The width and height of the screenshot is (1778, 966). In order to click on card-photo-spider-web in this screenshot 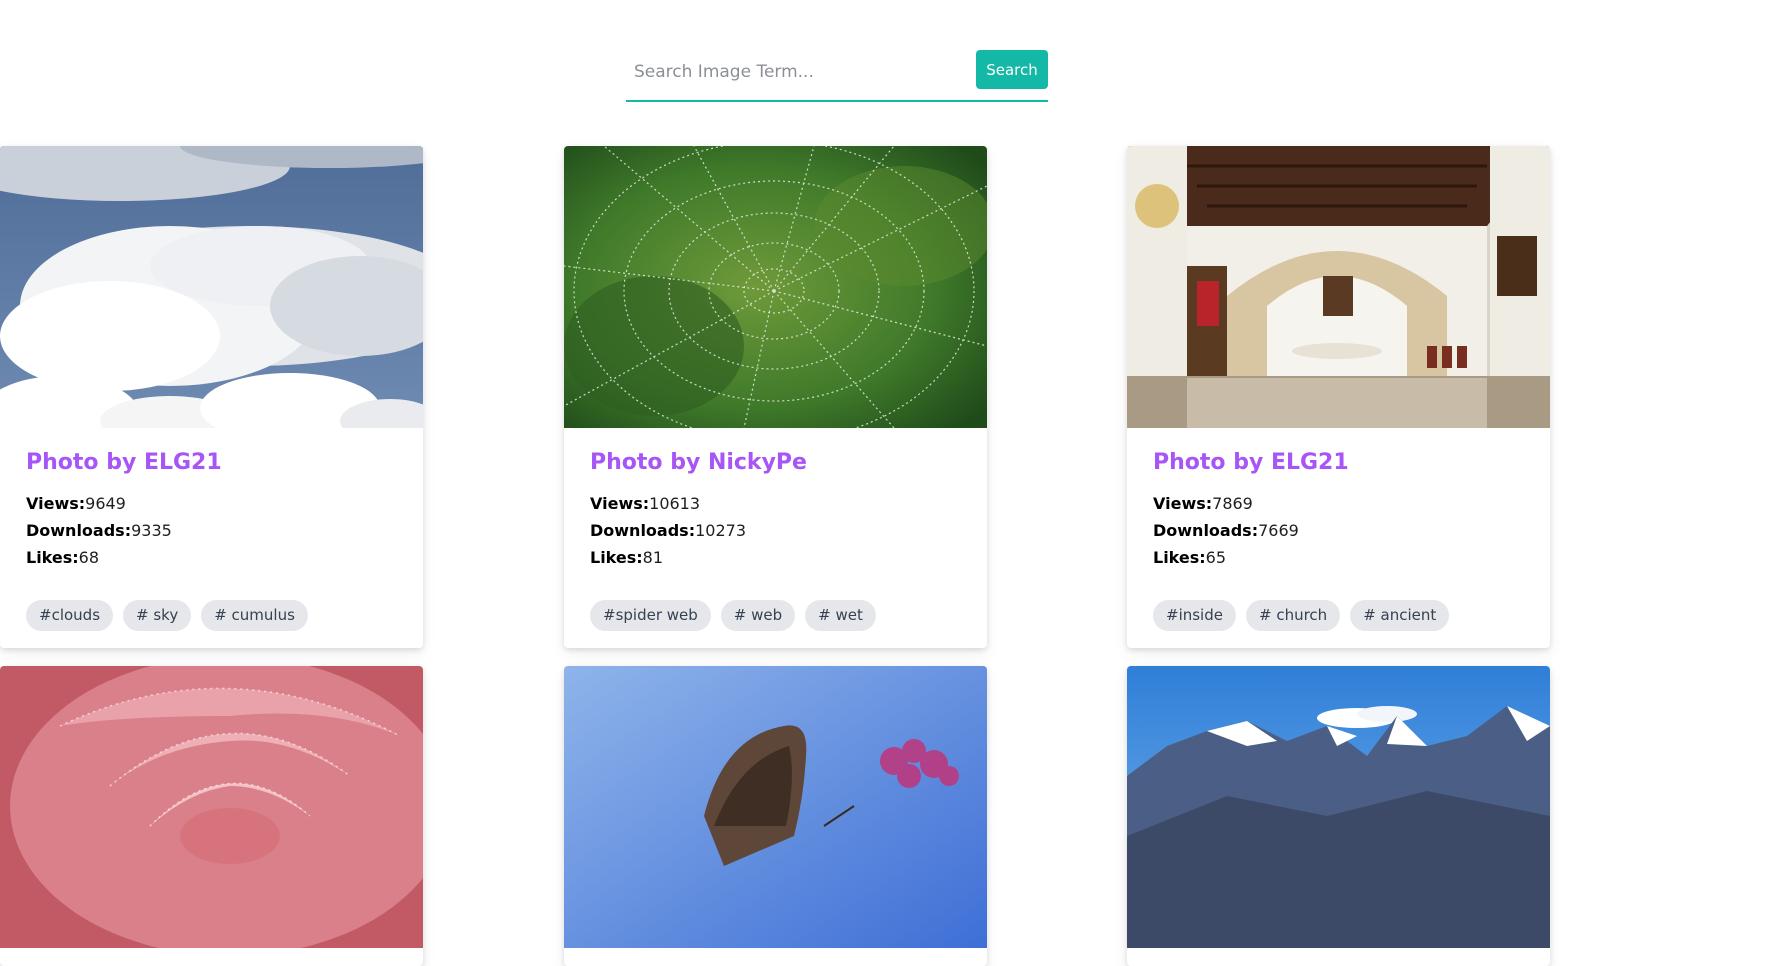, I will do `click(775, 287)`.